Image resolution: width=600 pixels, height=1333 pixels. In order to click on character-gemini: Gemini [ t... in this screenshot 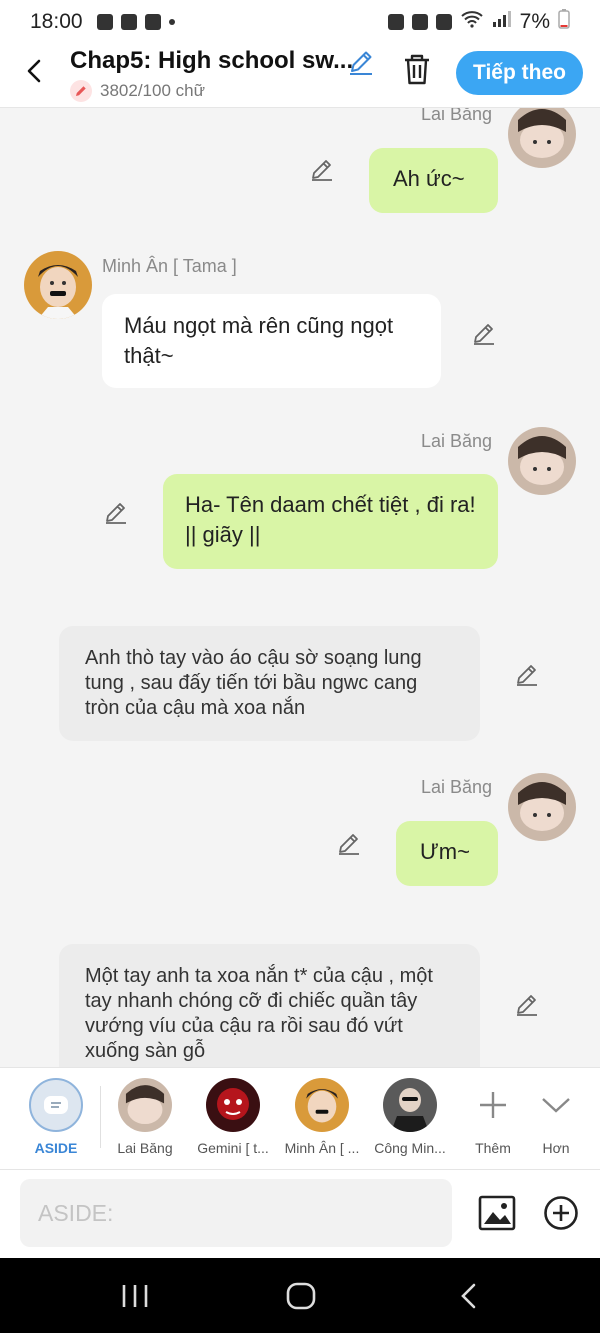, I will do `click(233, 1117)`.